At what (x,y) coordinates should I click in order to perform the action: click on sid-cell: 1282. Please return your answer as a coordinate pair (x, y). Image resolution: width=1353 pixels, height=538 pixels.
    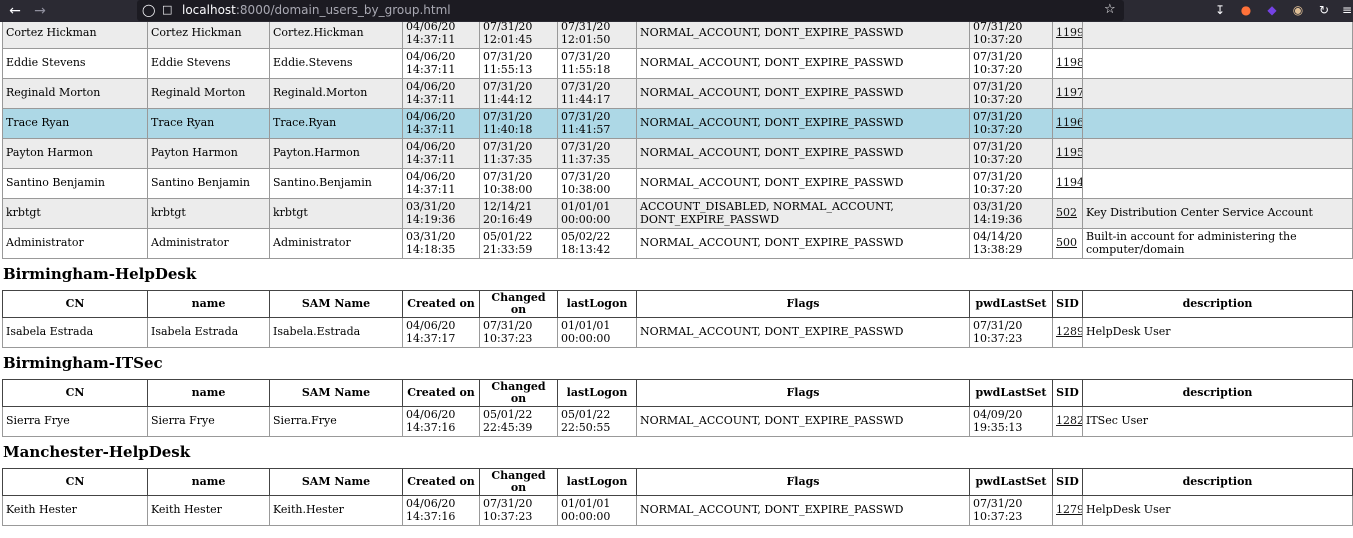
    Looking at the image, I should click on (1067, 421).